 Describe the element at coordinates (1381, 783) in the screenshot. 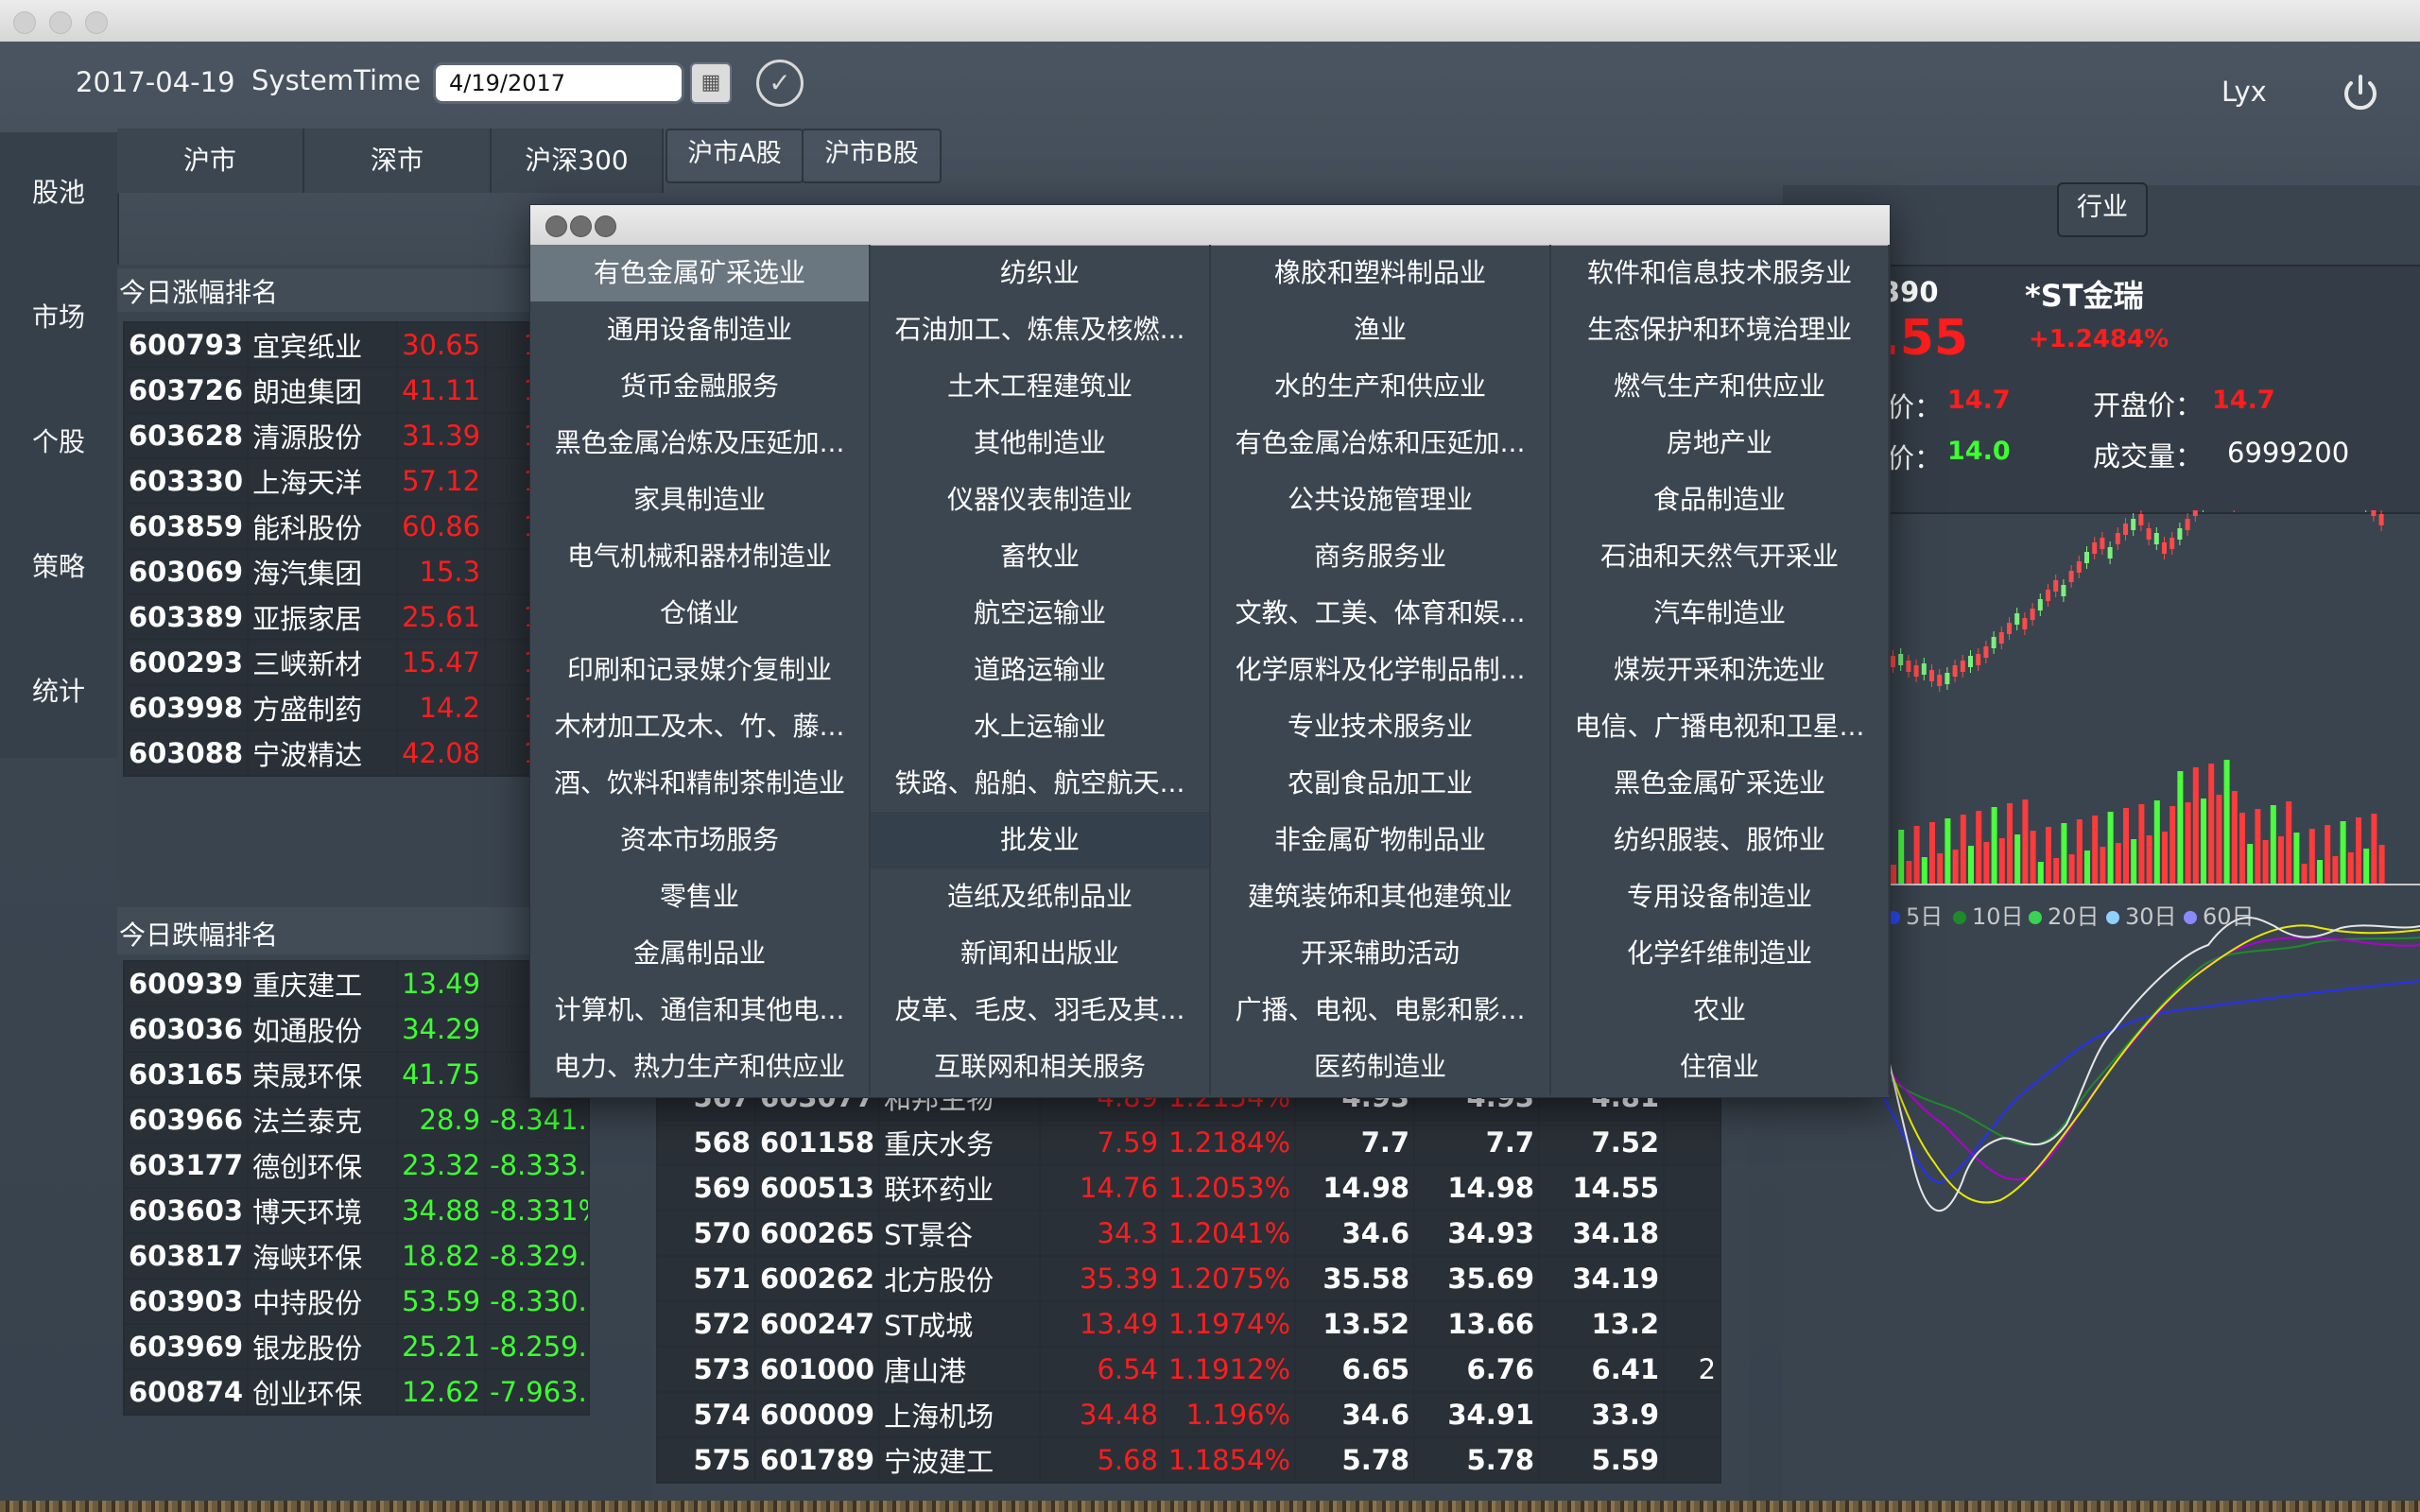

I see `industry-item: 农副食品加工业` at that location.